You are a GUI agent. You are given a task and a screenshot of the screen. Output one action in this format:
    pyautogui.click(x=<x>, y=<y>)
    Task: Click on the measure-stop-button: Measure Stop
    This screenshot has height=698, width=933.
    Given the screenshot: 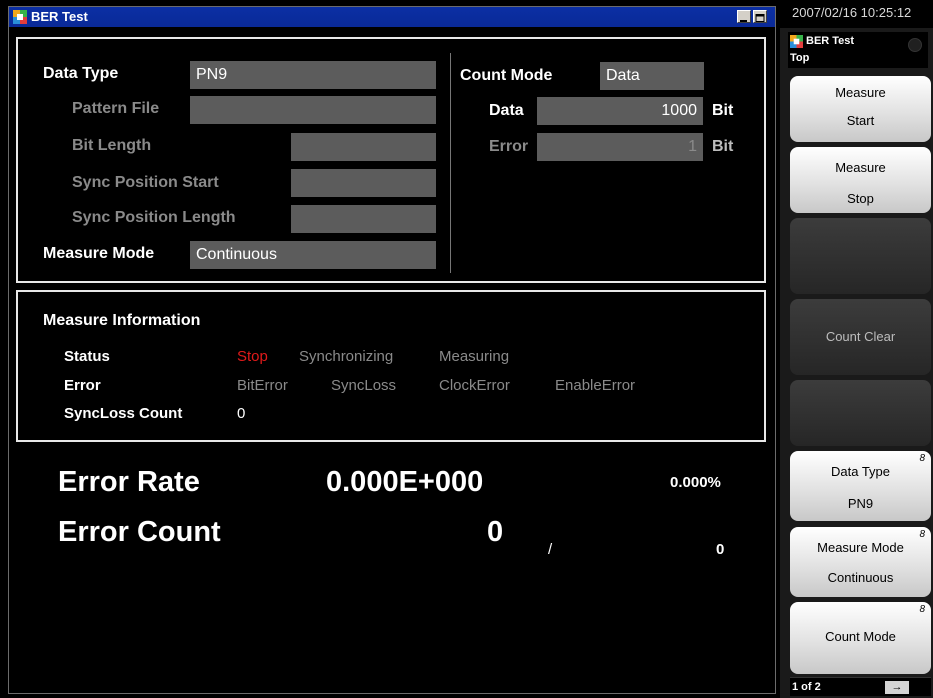 What is the action you would take?
    pyautogui.click(x=860, y=180)
    